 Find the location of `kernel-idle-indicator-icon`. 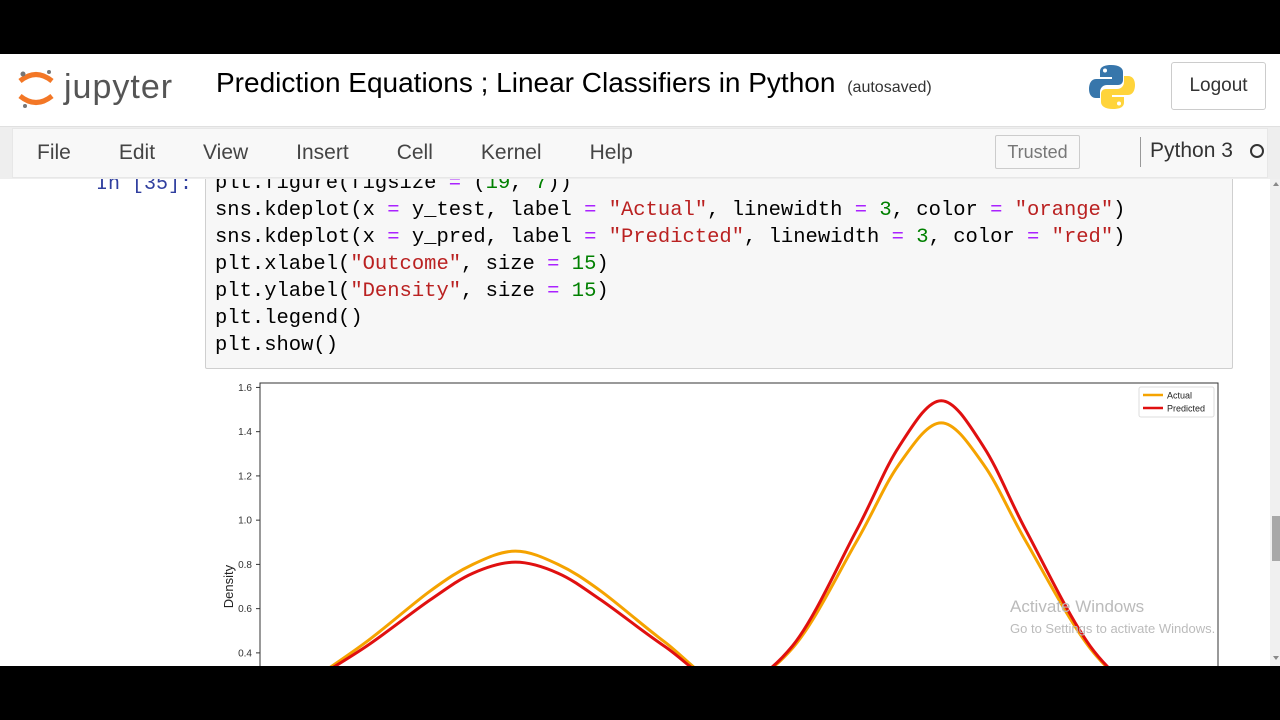

kernel-idle-indicator-icon is located at coordinates (1257, 151).